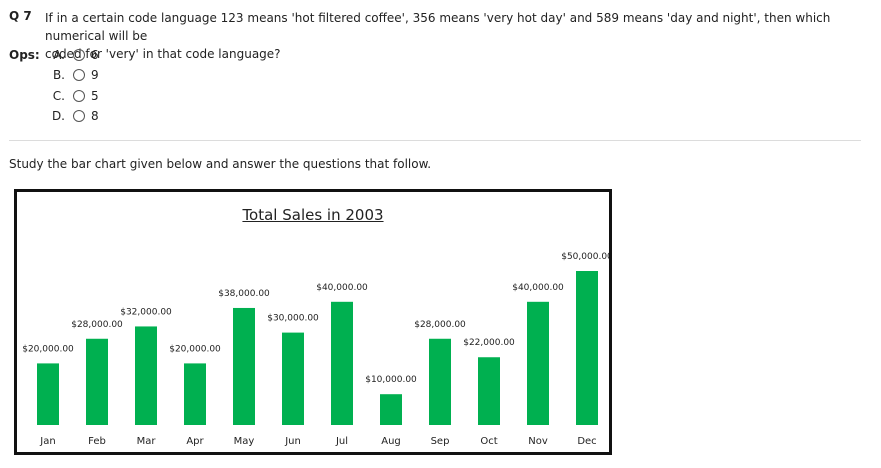 The image size is (881, 468). Describe the element at coordinates (293, 378) in the screenshot. I see `bar-jun` at that location.